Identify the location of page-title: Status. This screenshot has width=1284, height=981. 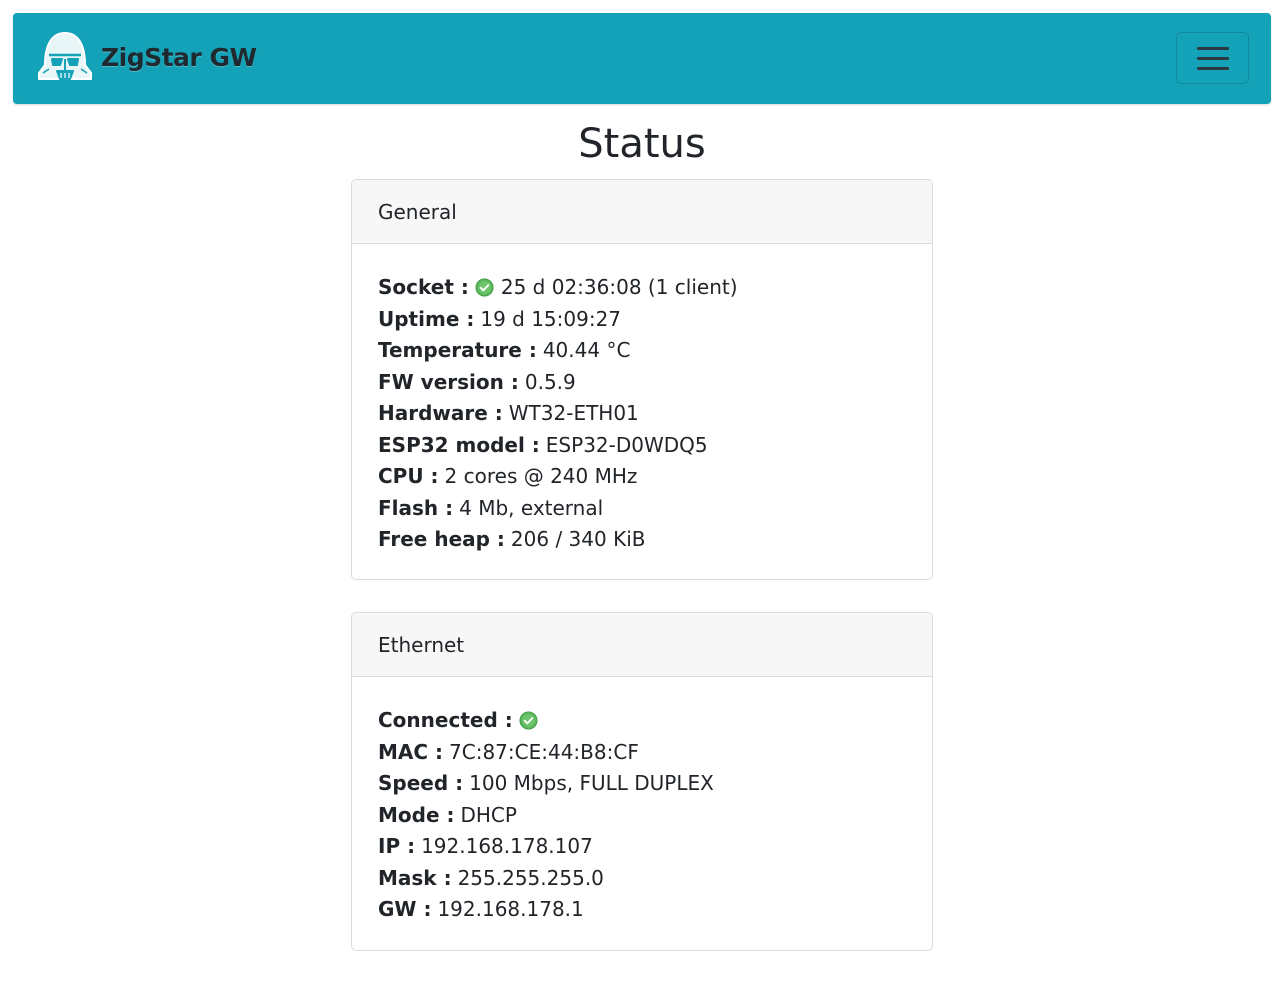
(642, 144).